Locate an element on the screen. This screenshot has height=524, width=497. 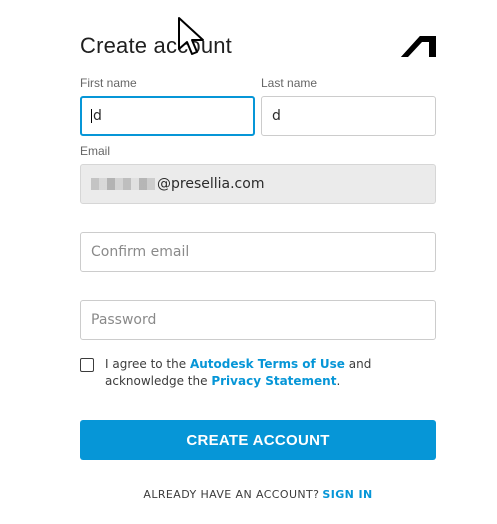
first-name-input: d is located at coordinates (167, 116).